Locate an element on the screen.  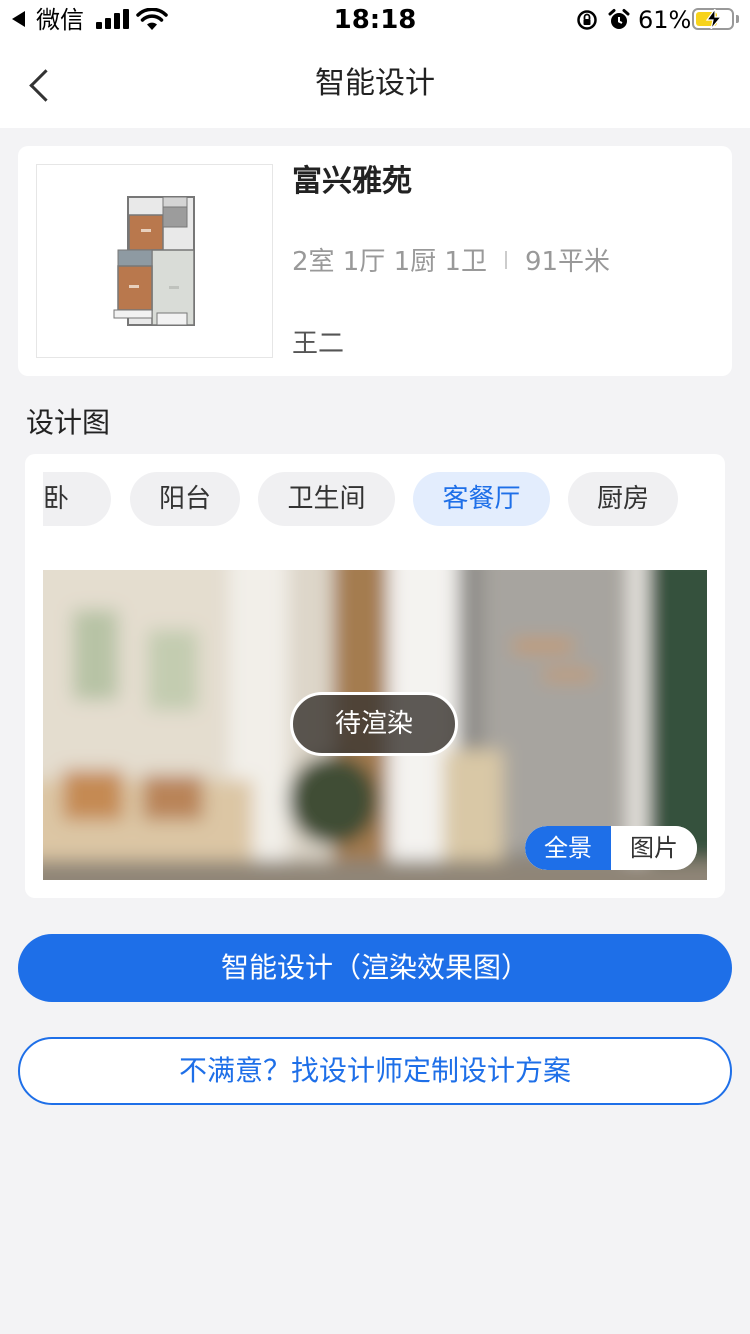
tab-bathroom: 卫生间 is located at coordinates (326, 499).